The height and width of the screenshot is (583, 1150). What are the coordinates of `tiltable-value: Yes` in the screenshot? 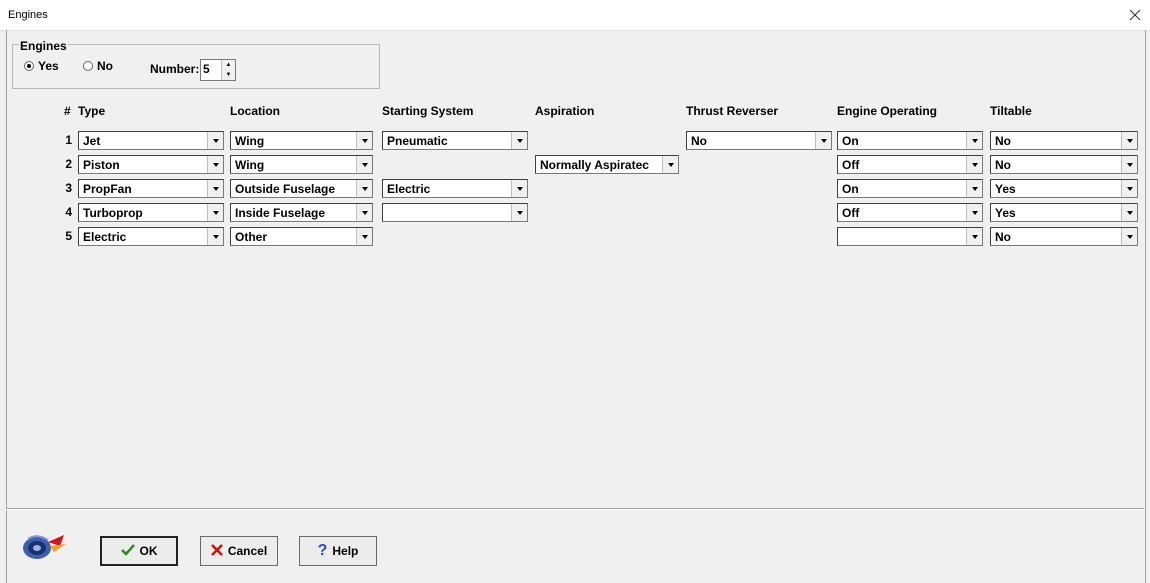 It's located at (1005, 213).